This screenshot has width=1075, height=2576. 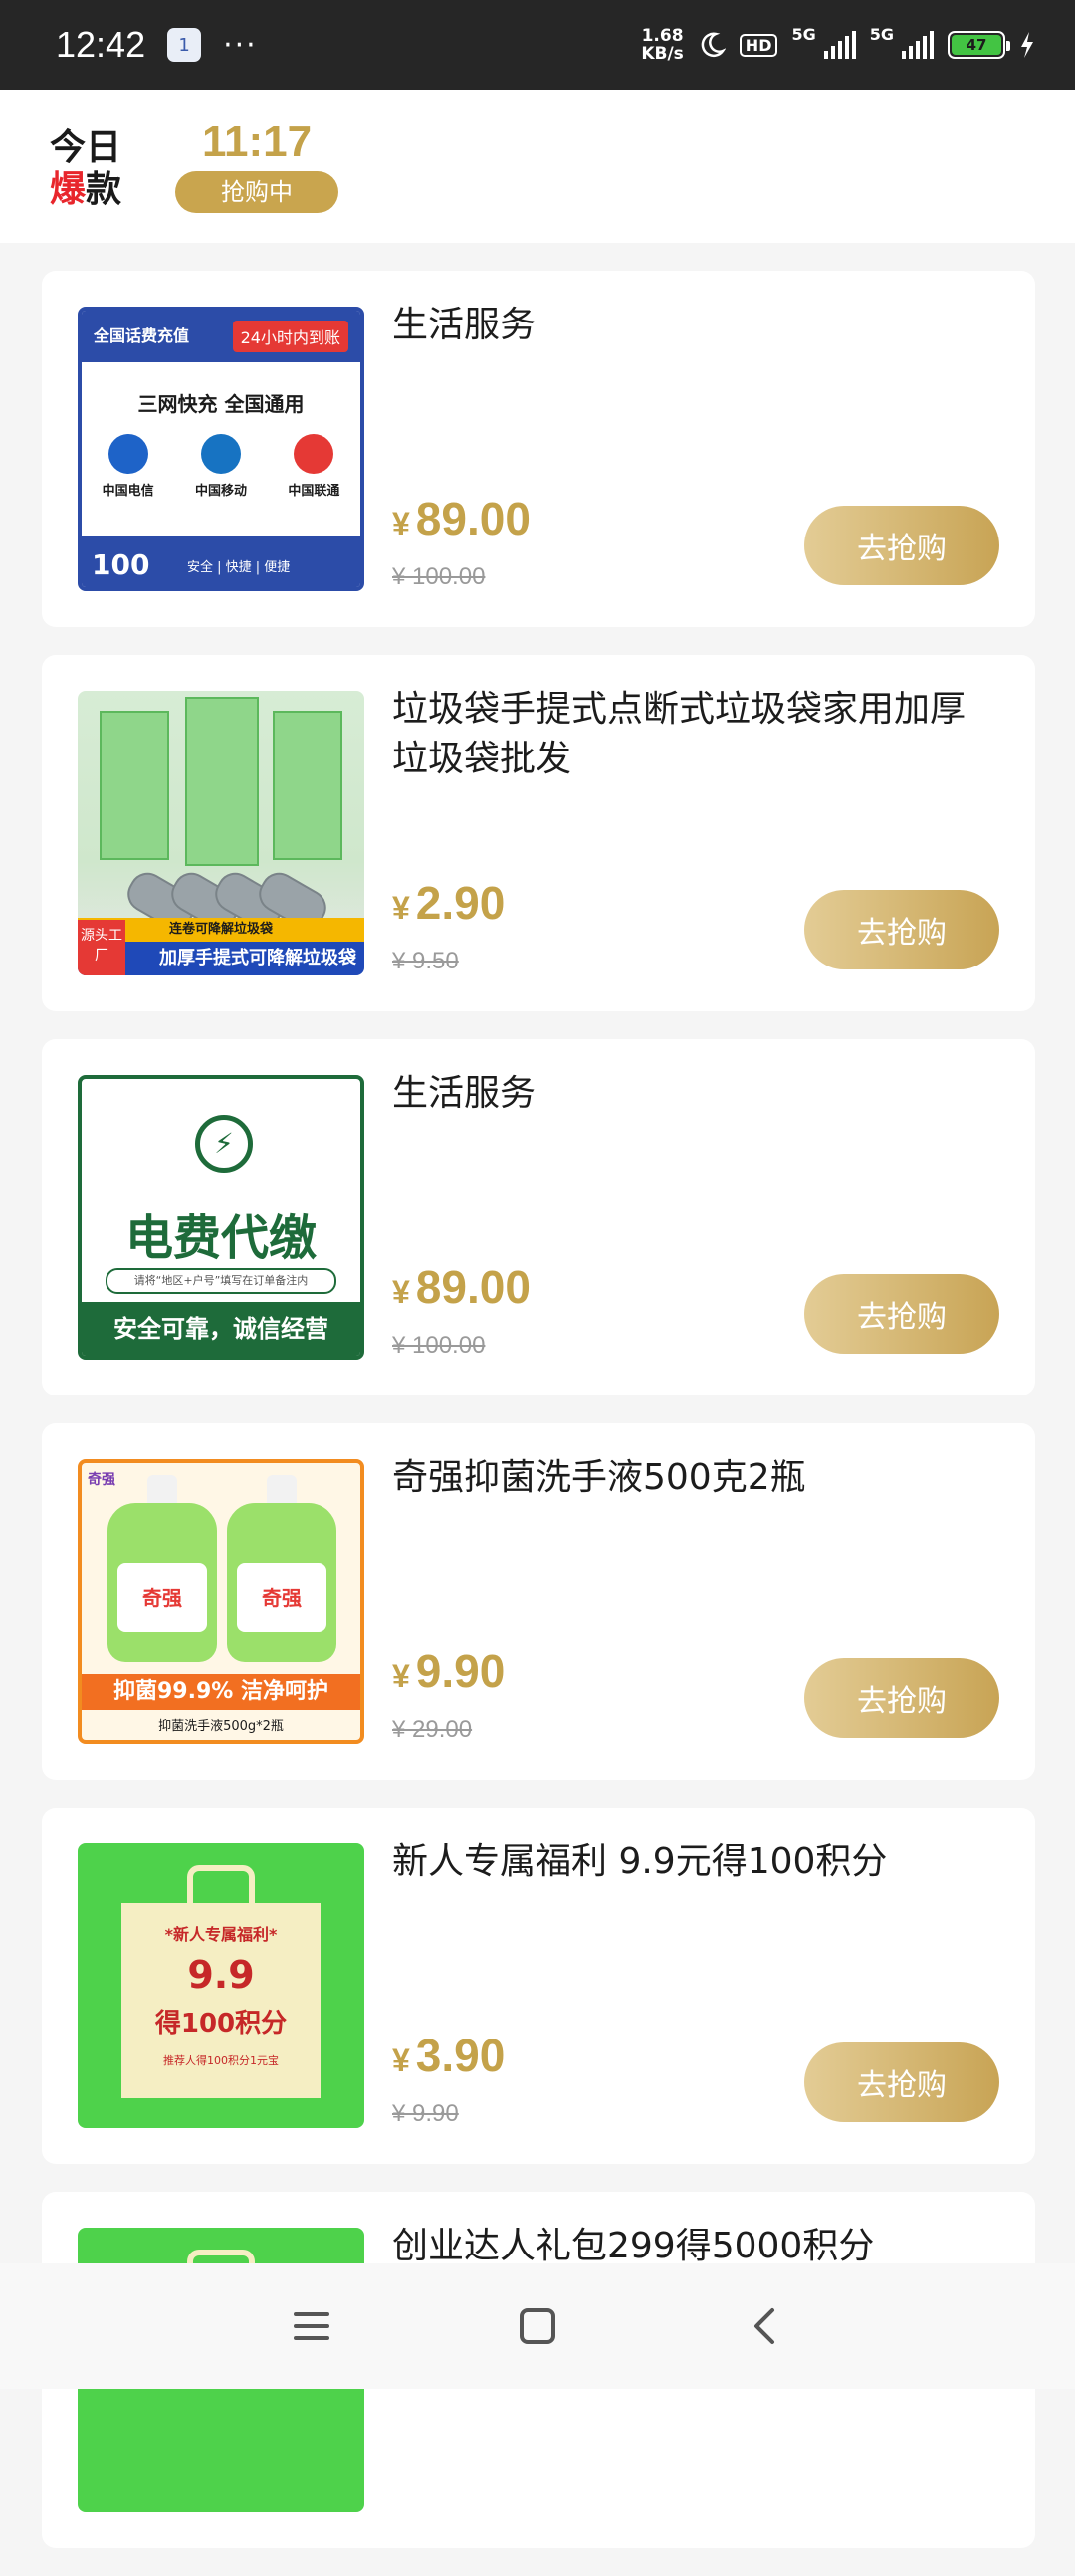 I want to click on product-price: ¥3.90, so click(x=449, y=2055).